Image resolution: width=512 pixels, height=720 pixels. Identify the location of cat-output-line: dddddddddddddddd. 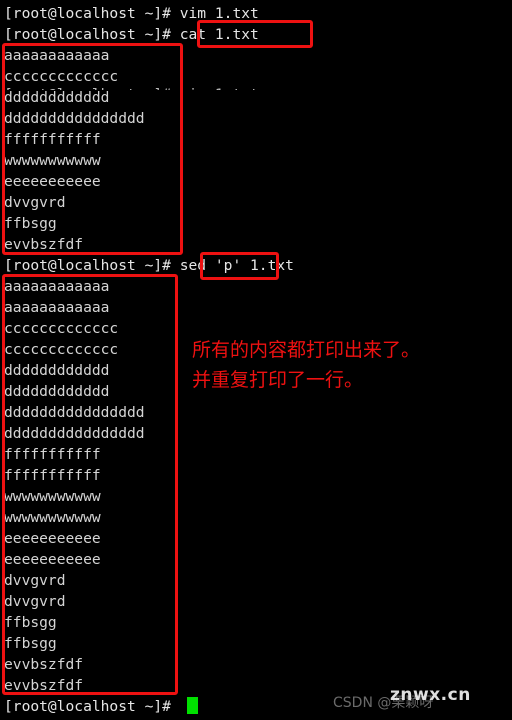
(74, 118).